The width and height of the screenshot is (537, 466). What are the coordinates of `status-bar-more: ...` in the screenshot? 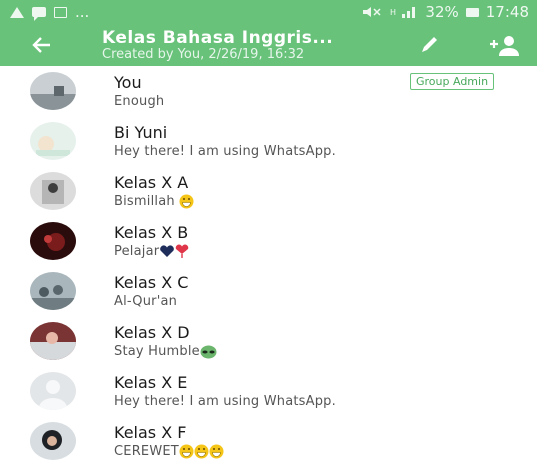 It's located at (82, 12).